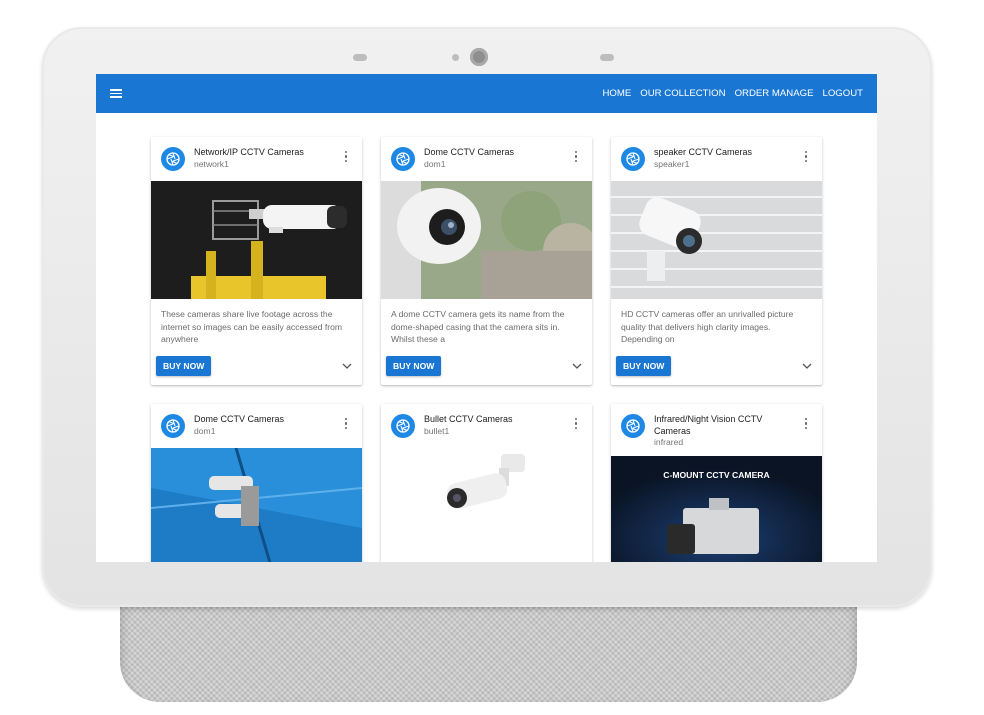 The width and height of the screenshot is (984, 715). Describe the element at coordinates (842, 93) in the screenshot. I see `nav-logout: LOGOUT` at that location.